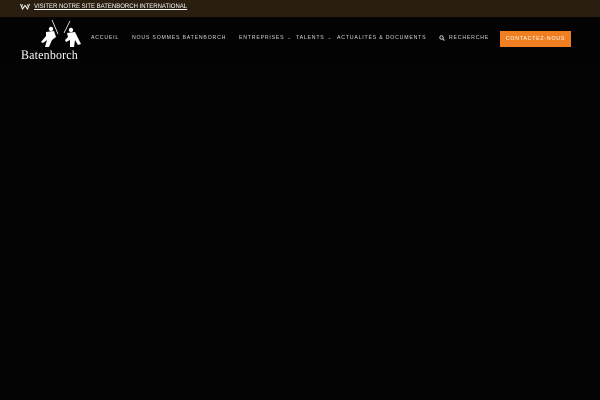 The image size is (600, 400). I want to click on nav-item-label: Accueil, so click(105, 38).